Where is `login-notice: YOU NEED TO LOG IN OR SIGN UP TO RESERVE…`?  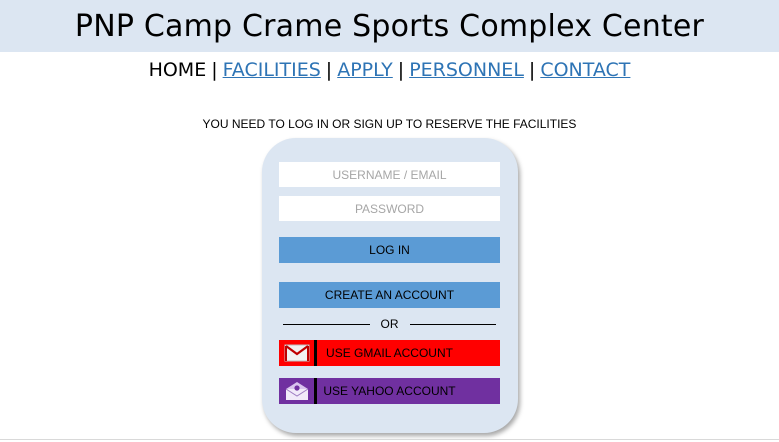 login-notice: YOU NEED TO LOG IN OR SIGN UP TO RESERVE… is located at coordinates (389, 124).